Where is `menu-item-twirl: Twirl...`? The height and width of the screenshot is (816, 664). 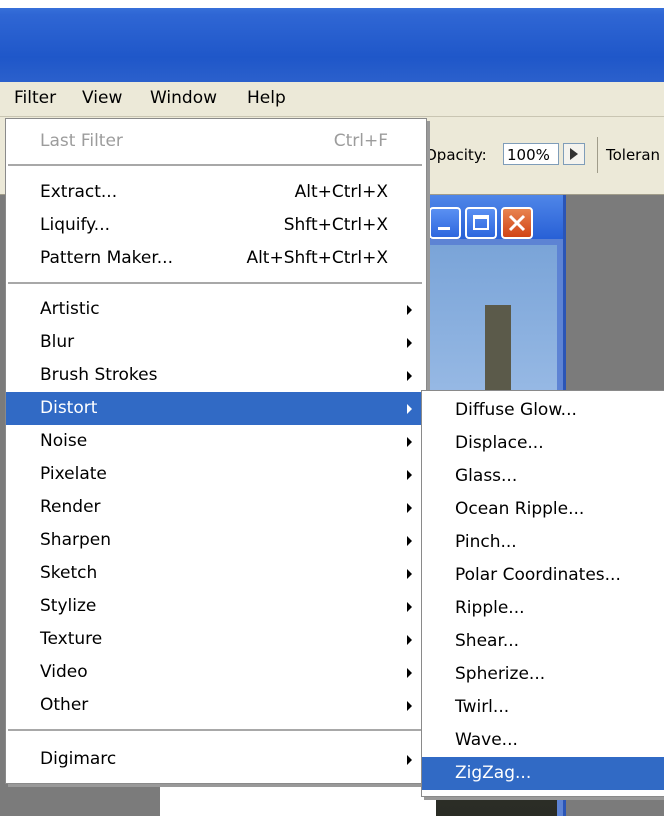 menu-item-twirl: Twirl... is located at coordinates (543, 707).